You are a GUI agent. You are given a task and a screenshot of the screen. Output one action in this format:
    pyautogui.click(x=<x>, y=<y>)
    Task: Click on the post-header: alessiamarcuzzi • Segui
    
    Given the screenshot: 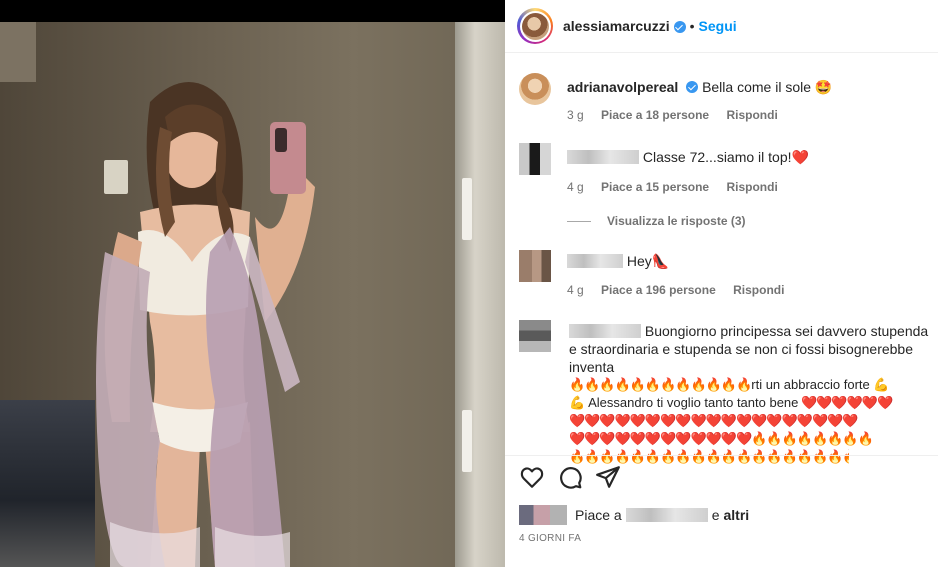 What is the action you would take?
    pyautogui.click(x=721, y=26)
    